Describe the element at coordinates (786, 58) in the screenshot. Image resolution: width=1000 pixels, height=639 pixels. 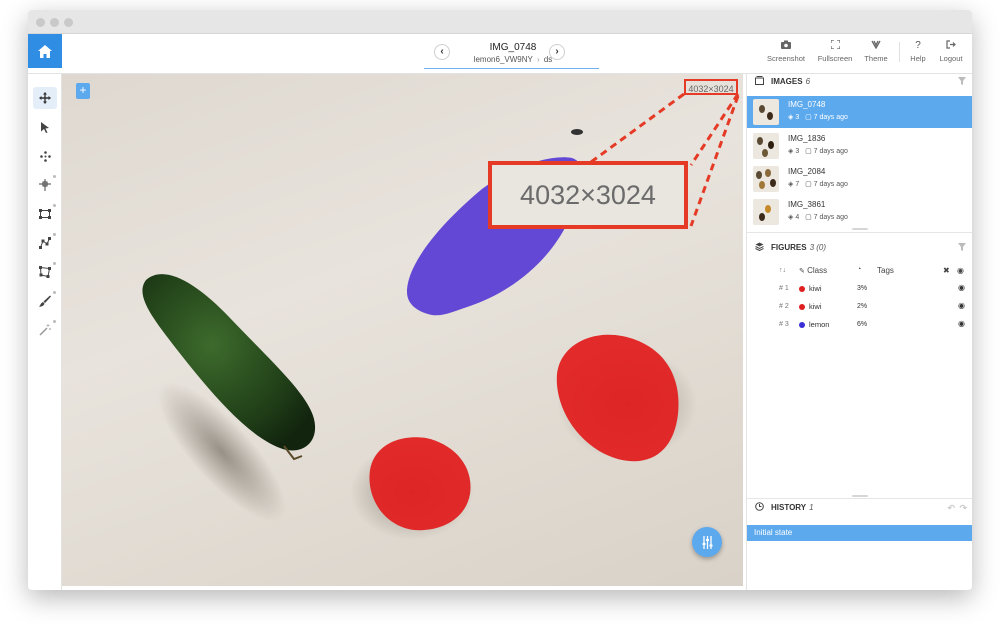
I see `screenshot-label: Screenshot` at that location.